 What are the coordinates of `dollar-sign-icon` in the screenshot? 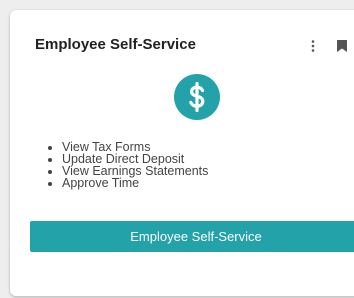 It's located at (197, 97).